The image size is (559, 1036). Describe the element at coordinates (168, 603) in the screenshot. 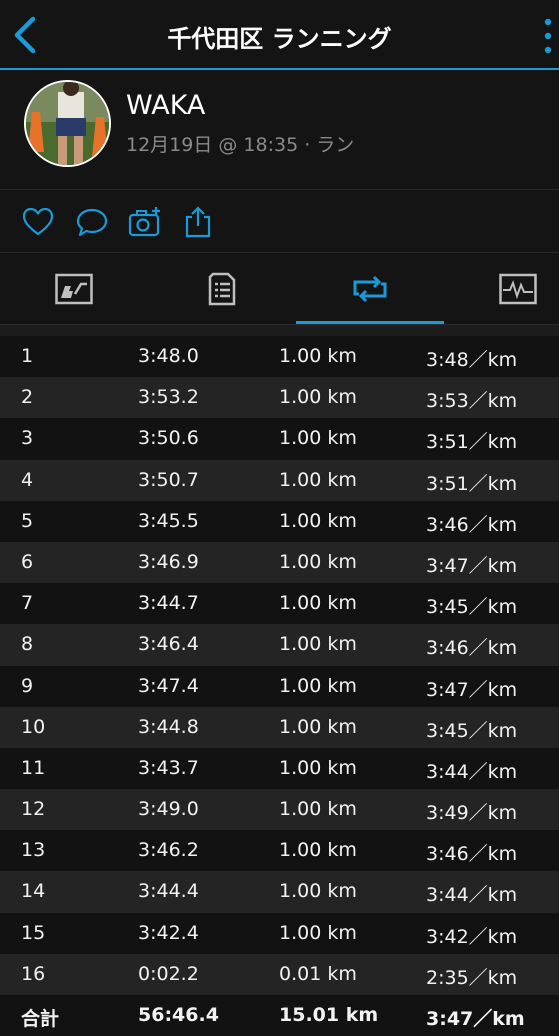

I see `lap-time: 3:44.7` at that location.